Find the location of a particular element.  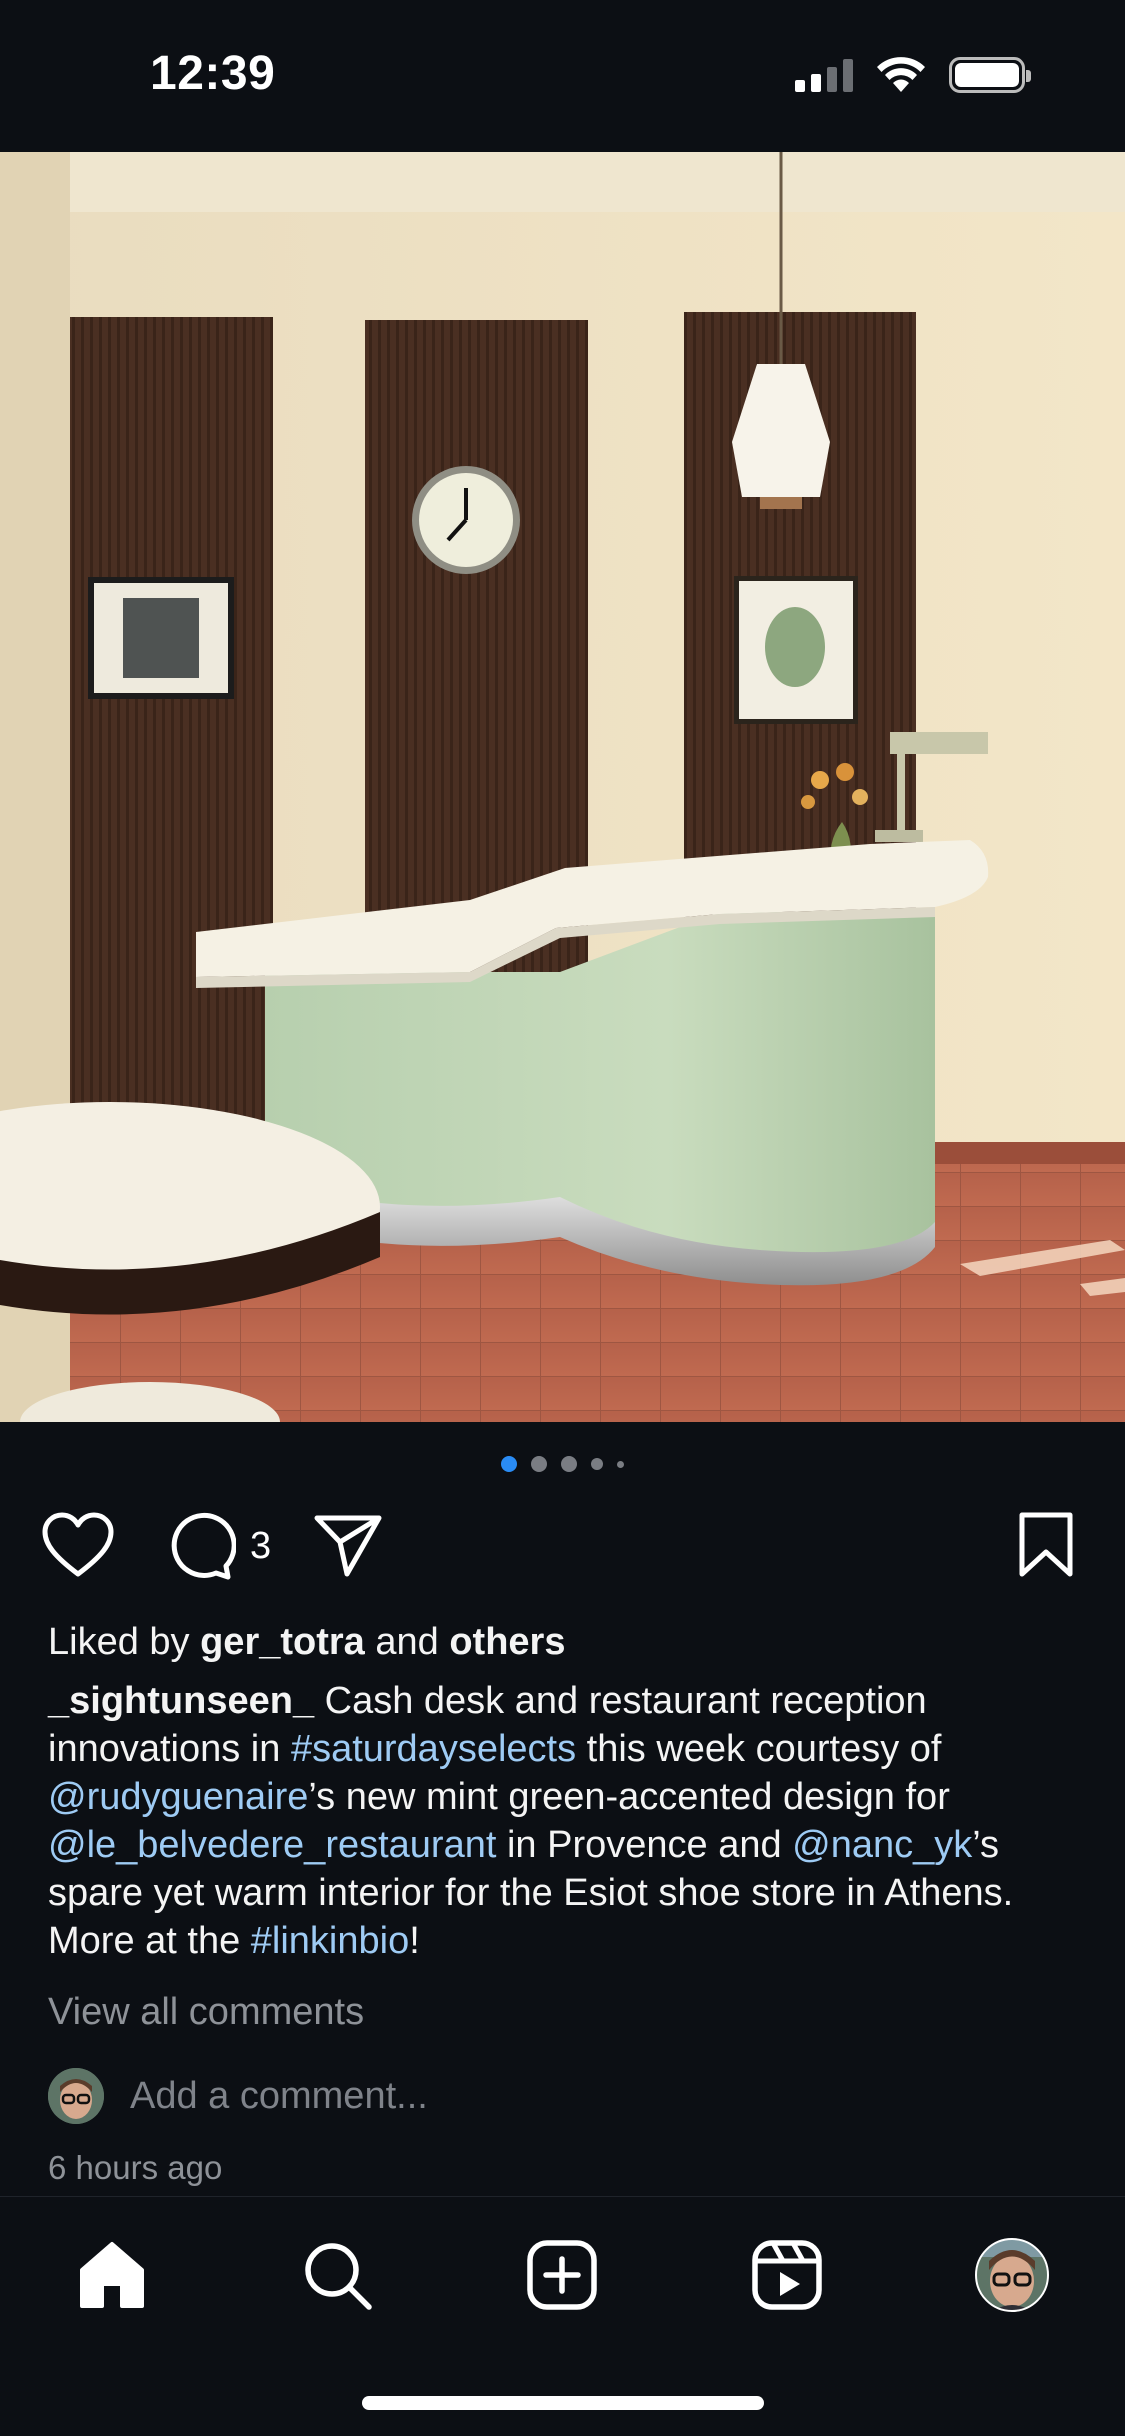

home-indicator is located at coordinates (563, 2403).